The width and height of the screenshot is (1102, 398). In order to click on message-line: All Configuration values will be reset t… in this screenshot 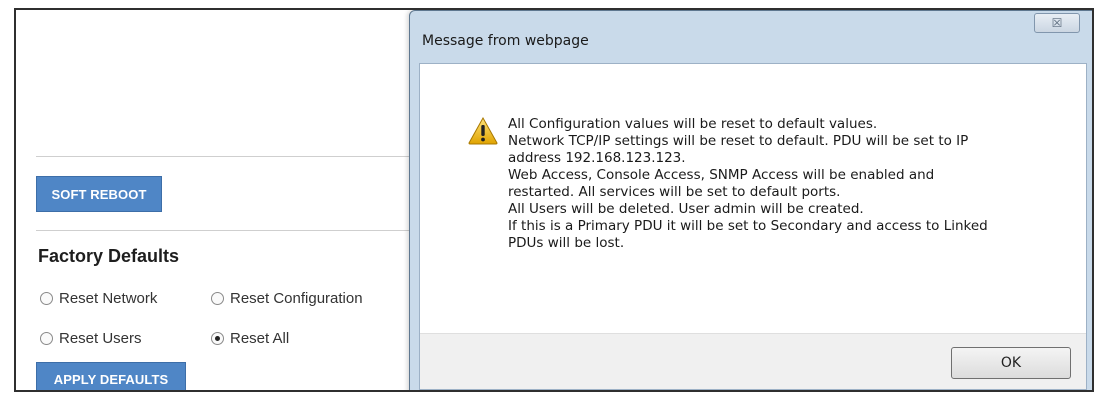, I will do `click(693, 124)`.